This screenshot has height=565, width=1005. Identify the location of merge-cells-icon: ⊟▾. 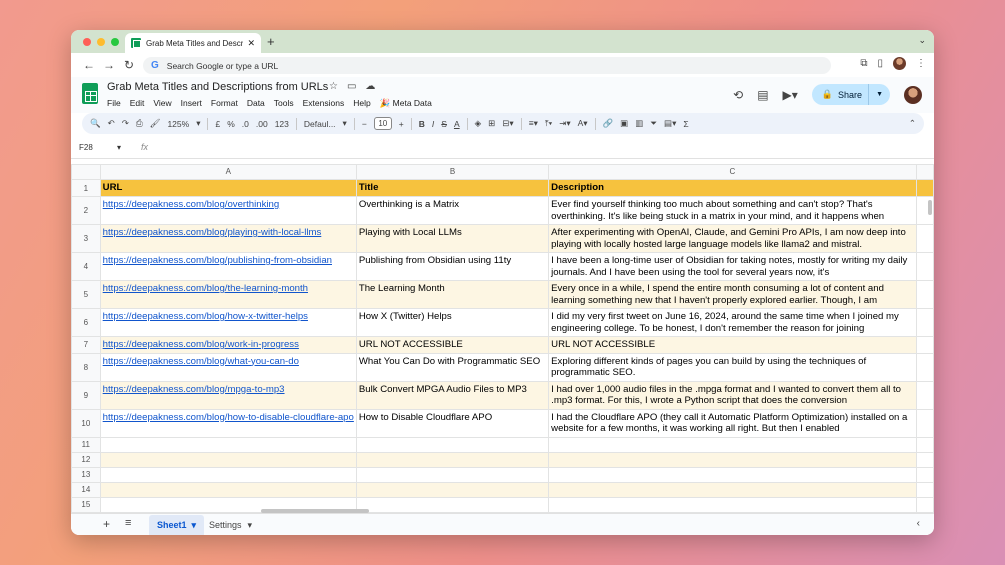
(507, 123).